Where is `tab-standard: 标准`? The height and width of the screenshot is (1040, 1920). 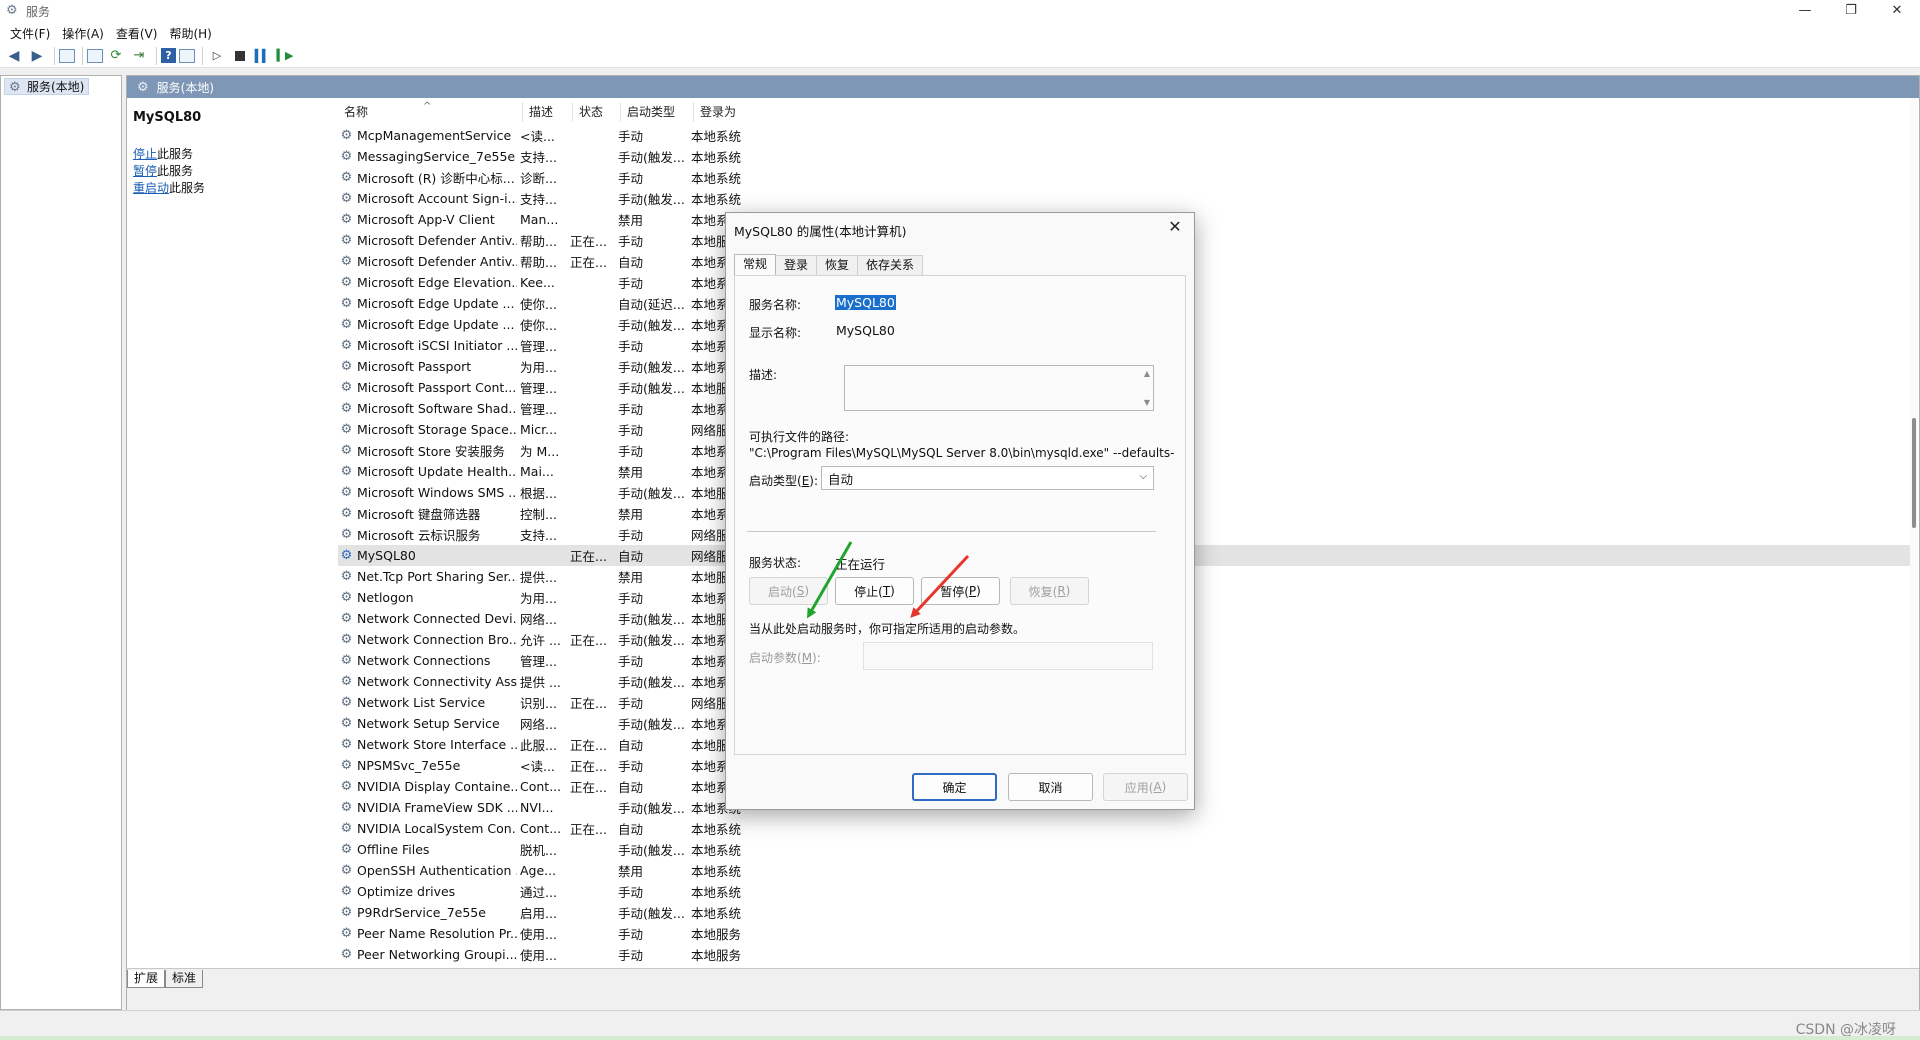 tab-standard: 标准 is located at coordinates (184, 979).